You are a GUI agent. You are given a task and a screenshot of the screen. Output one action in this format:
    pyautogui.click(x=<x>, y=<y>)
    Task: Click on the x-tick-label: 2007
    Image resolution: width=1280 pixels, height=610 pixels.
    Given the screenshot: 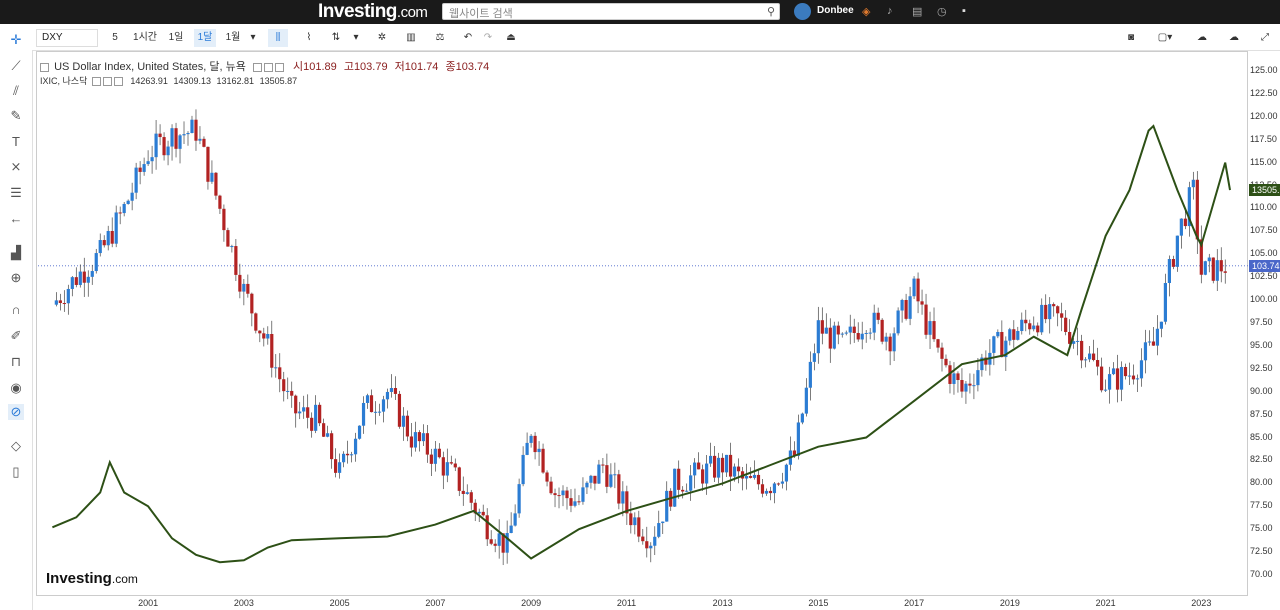 What is the action you would take?
    pyautogui.click(x=435, y=603)
    